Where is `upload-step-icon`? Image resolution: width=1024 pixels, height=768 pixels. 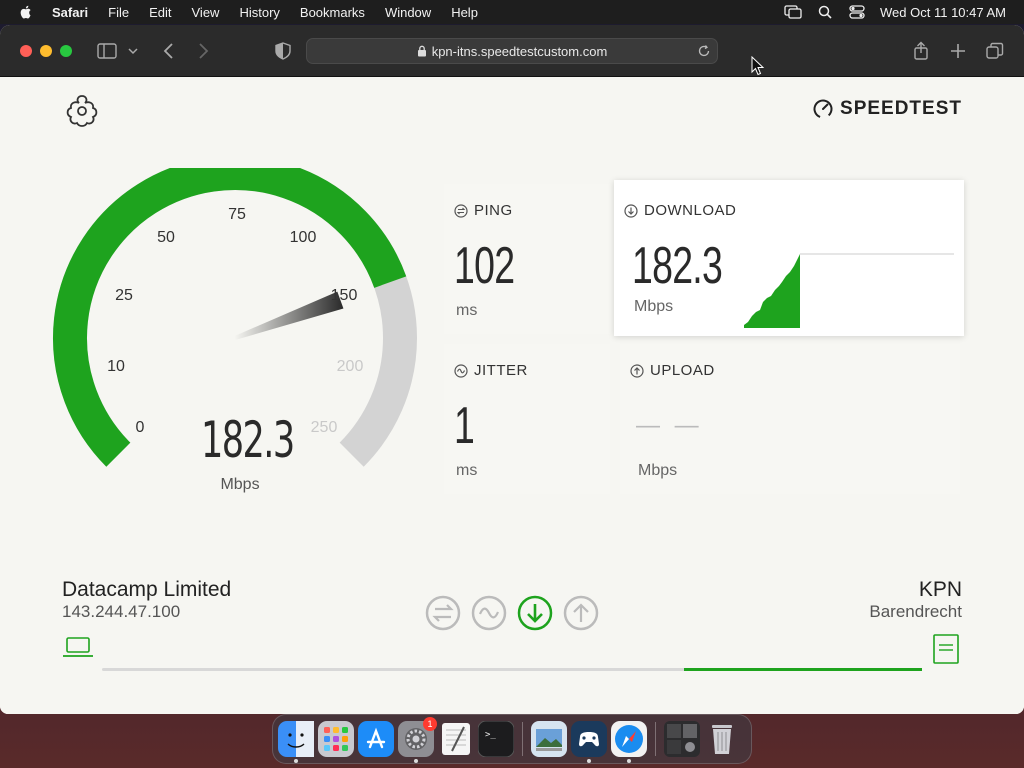
upload-step-icon is located at coordinates (581, 613).